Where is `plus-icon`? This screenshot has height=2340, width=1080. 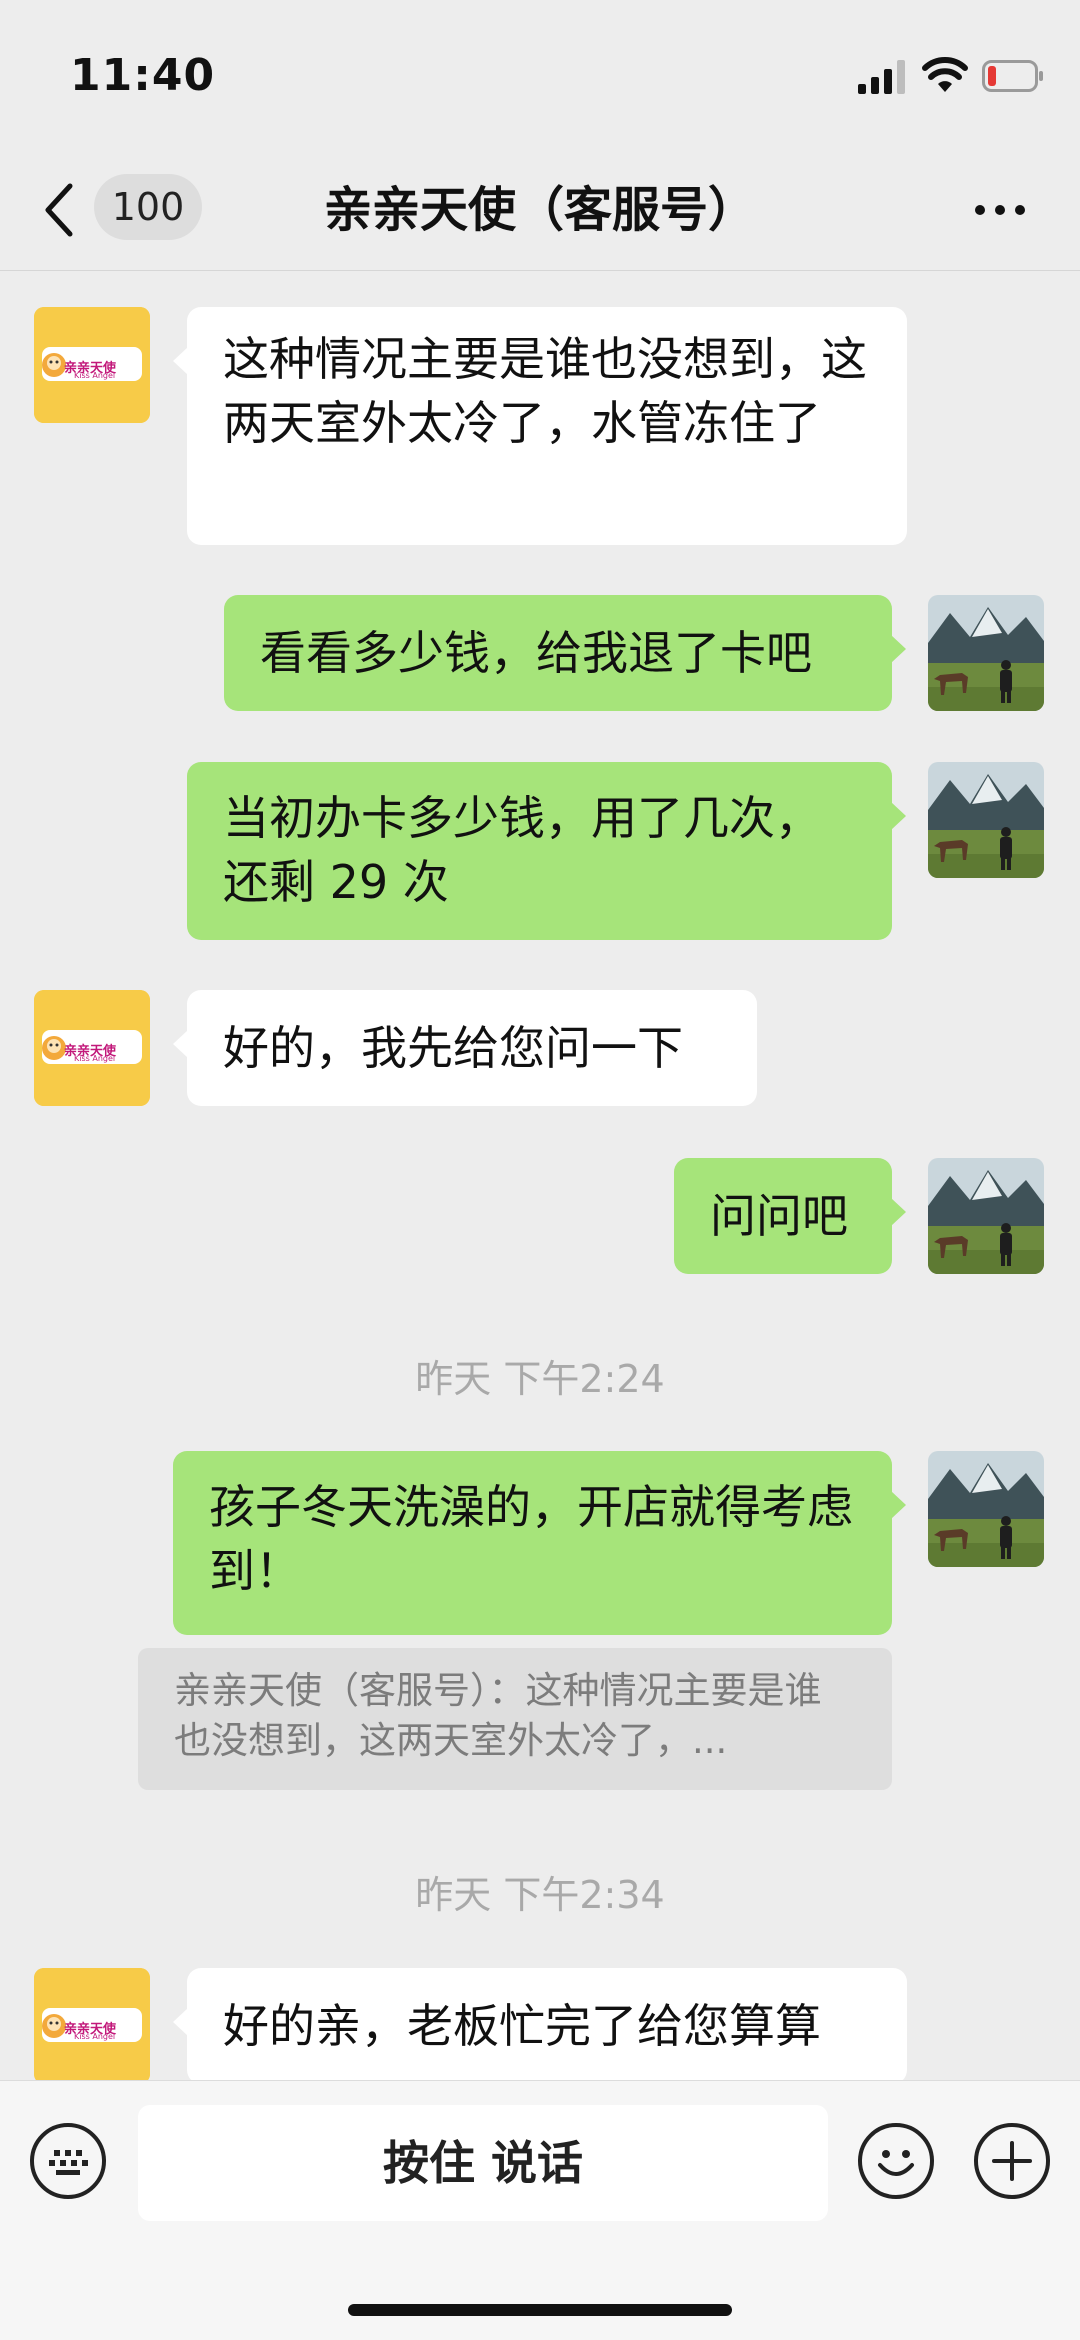 plus-icon is located at coordinates (1012, 2161).